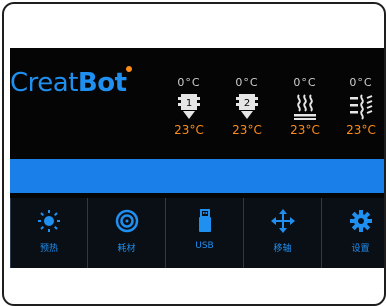 This screenshot has height=306, width=386. What do you see at coordinates (102, 83) in the screenshot?
I see `logo-text-bot: Bot` at bounding box center [102, 83].